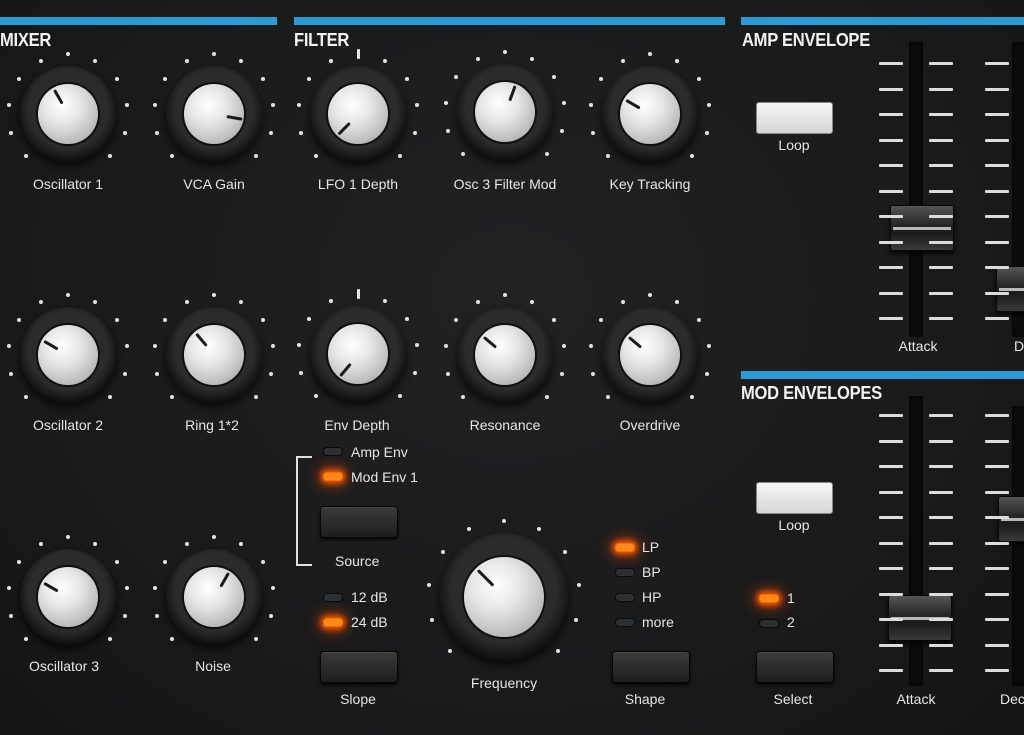 Image resolution: width=1024 pixels, height=735 pixels. I want to click on osc3-filter-mod-knob, so click(505, 112).